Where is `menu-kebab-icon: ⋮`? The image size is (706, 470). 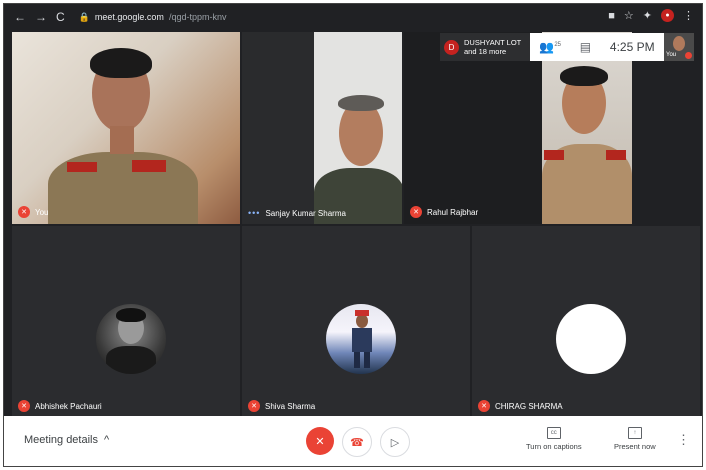
menu-kebab-icon: ⋮ is located at coordinates (688, 15).